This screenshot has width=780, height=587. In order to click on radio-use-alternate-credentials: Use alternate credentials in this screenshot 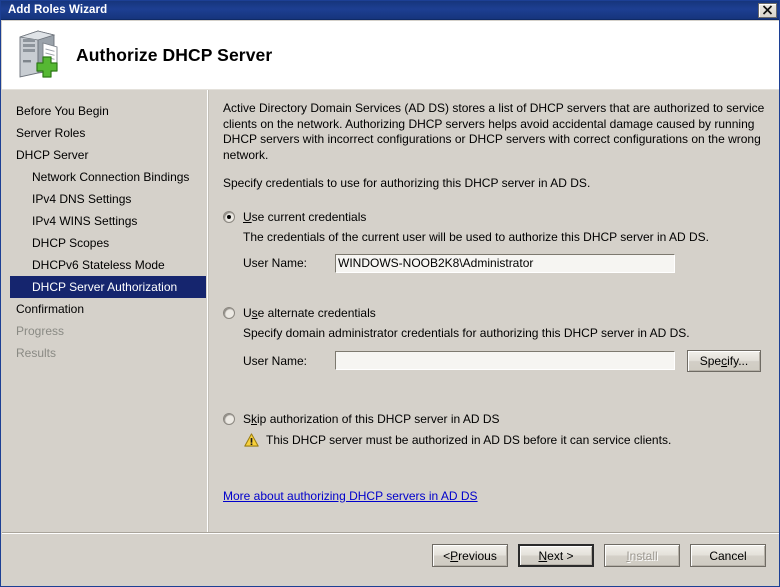, I will do `click(495, 313)`.